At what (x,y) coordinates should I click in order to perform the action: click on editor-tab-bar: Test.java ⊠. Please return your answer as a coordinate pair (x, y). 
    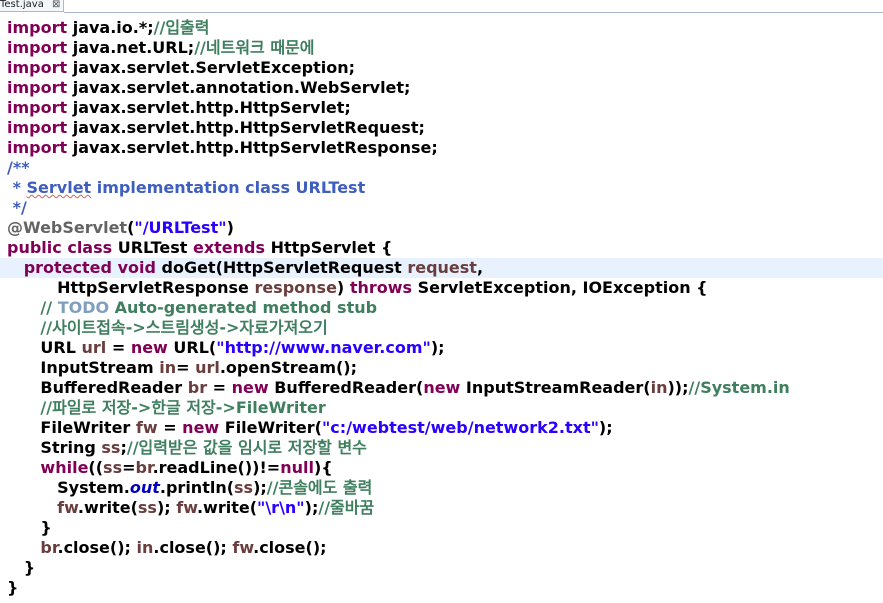
    Looking at the image, I should click on (441, 6).